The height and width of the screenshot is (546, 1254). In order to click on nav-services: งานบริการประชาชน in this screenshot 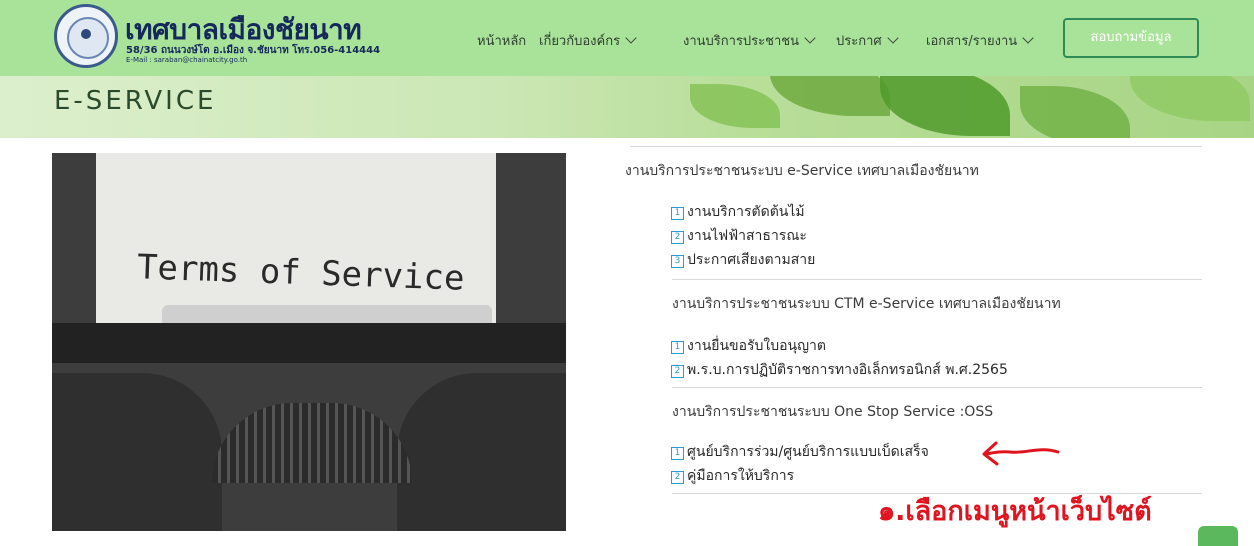, I will do `click(749, 42)`.